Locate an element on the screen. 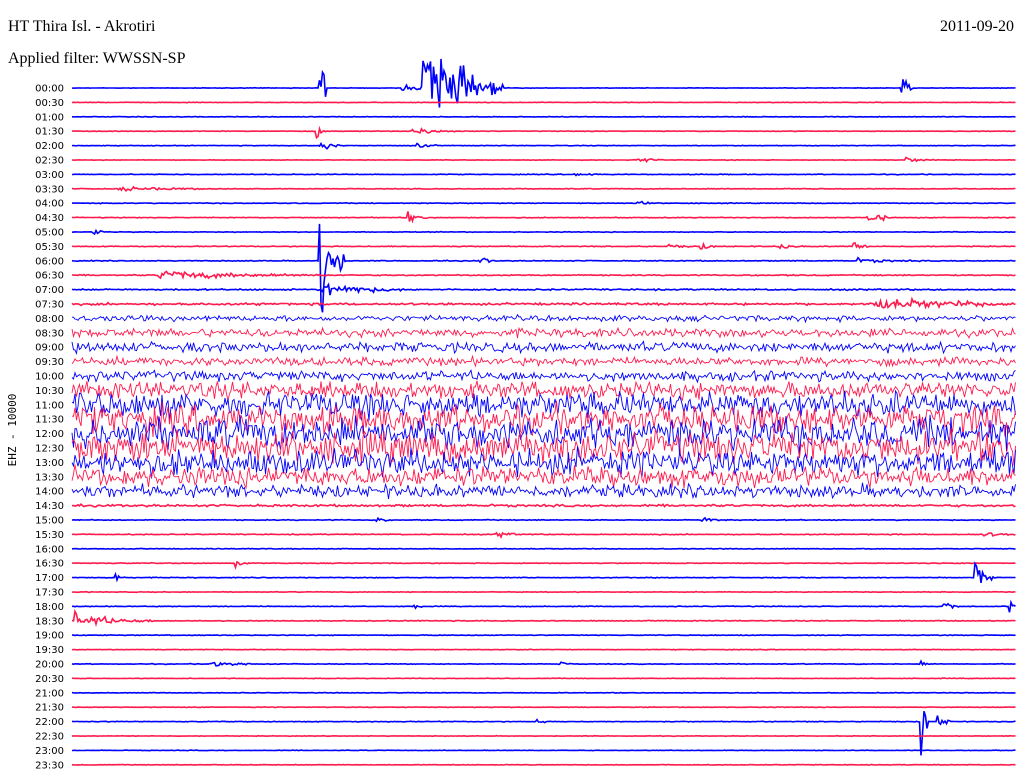 This screenshot has height=780, width=1024. trace-line-2000 is located at coordinates (543, 663).